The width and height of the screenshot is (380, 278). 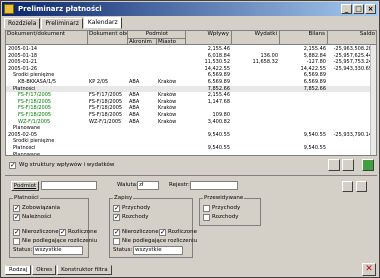 I want to click on platnosci-title: Płatności, so click(x=26, y=198).